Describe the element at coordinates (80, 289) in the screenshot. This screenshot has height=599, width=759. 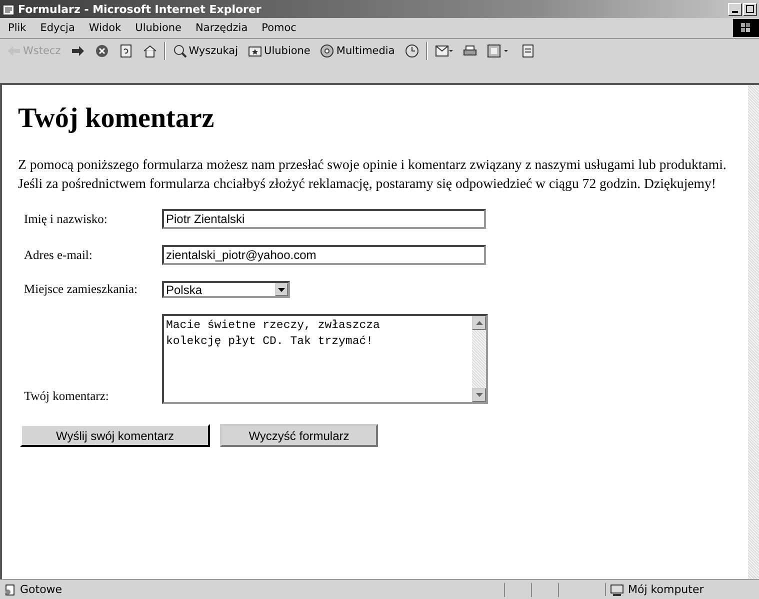
I see `field-label: Miejsce zamieszkania:` at that location.